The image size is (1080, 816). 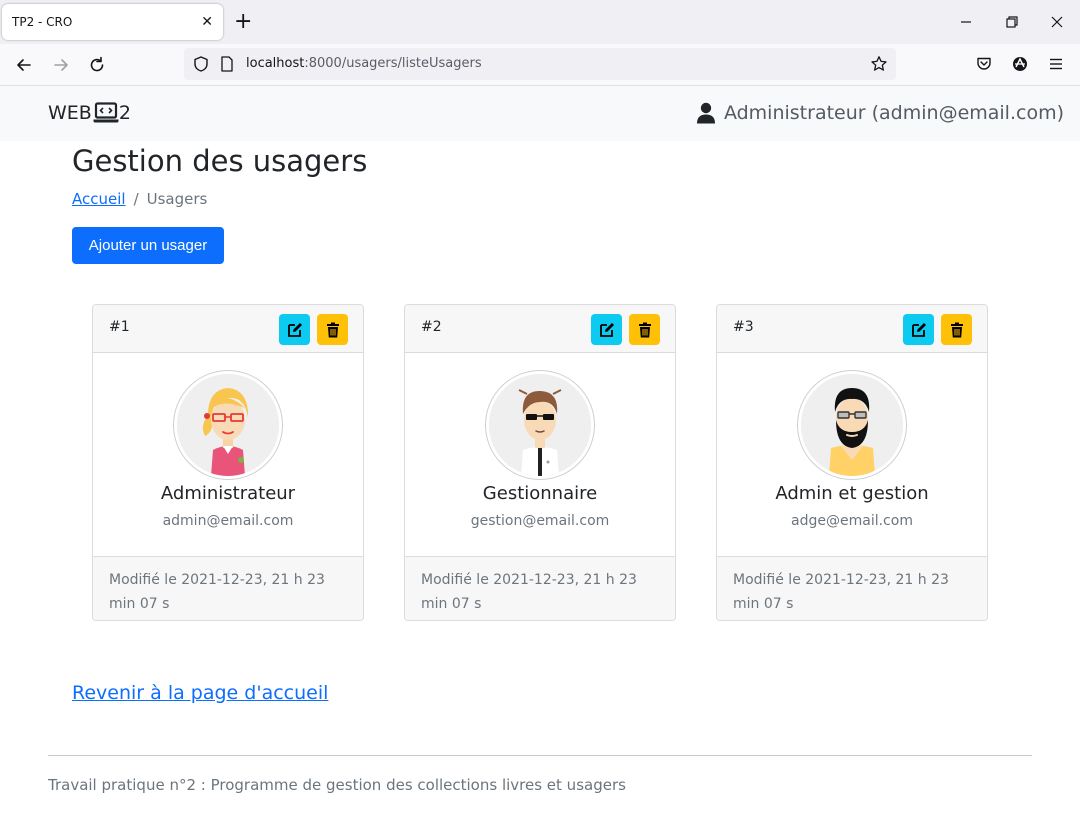 What do you see at coordinates (228, 493) in the screenshot?
I see `user-name: Administrateur` at bounding box center [228, 493].